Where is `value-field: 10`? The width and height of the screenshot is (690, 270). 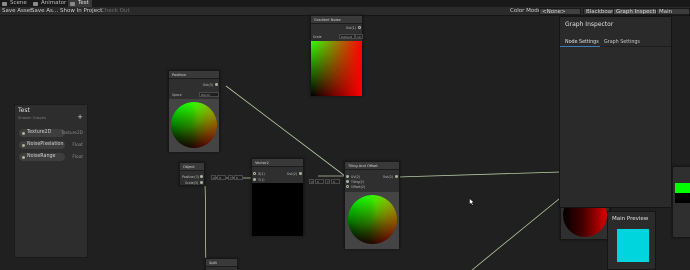 value-field: 10 is located at coordinates (359, 36).